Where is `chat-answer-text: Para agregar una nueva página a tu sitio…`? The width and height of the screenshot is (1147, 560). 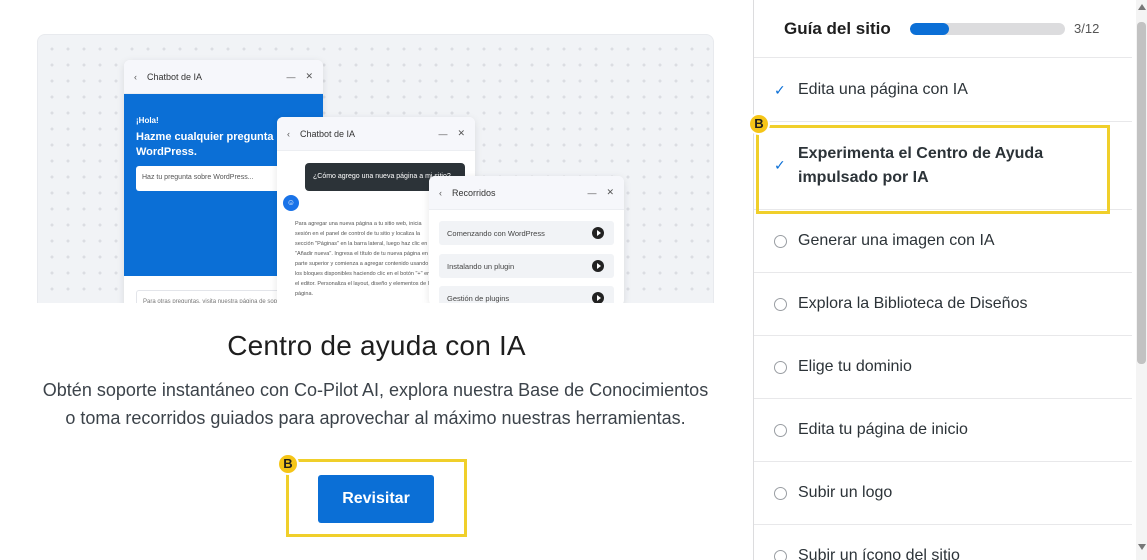
chat-answer-text: Para agregar una nueva página a tu sitio… is located at coordinates (364, 259).